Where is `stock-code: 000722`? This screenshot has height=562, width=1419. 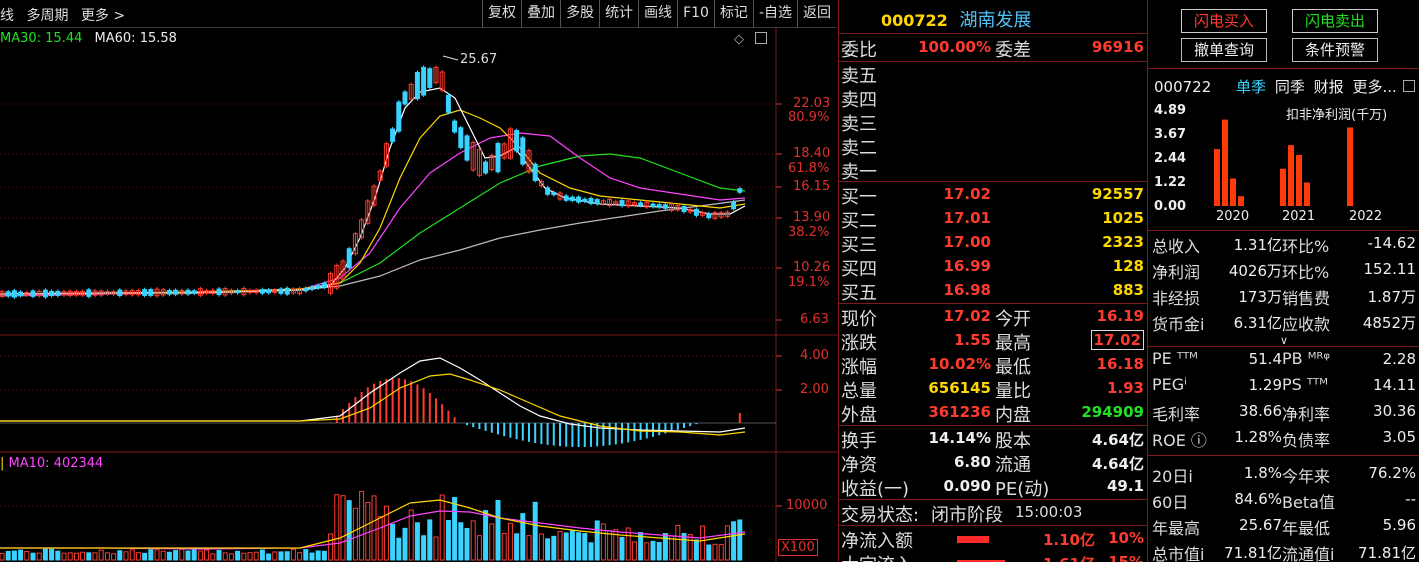
stock-code: 000722 is located at coordinates (914, 20).